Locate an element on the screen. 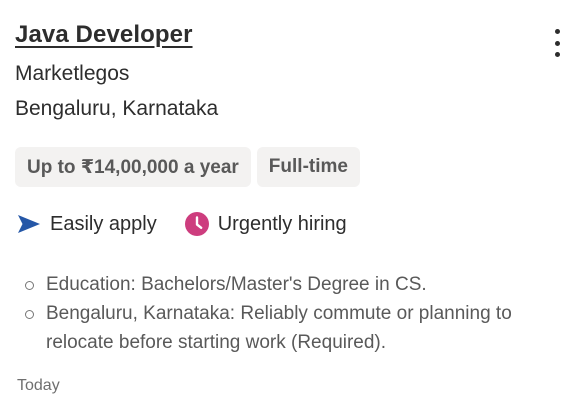  company-name: Marketlegos is located at coordinates (72, 73).